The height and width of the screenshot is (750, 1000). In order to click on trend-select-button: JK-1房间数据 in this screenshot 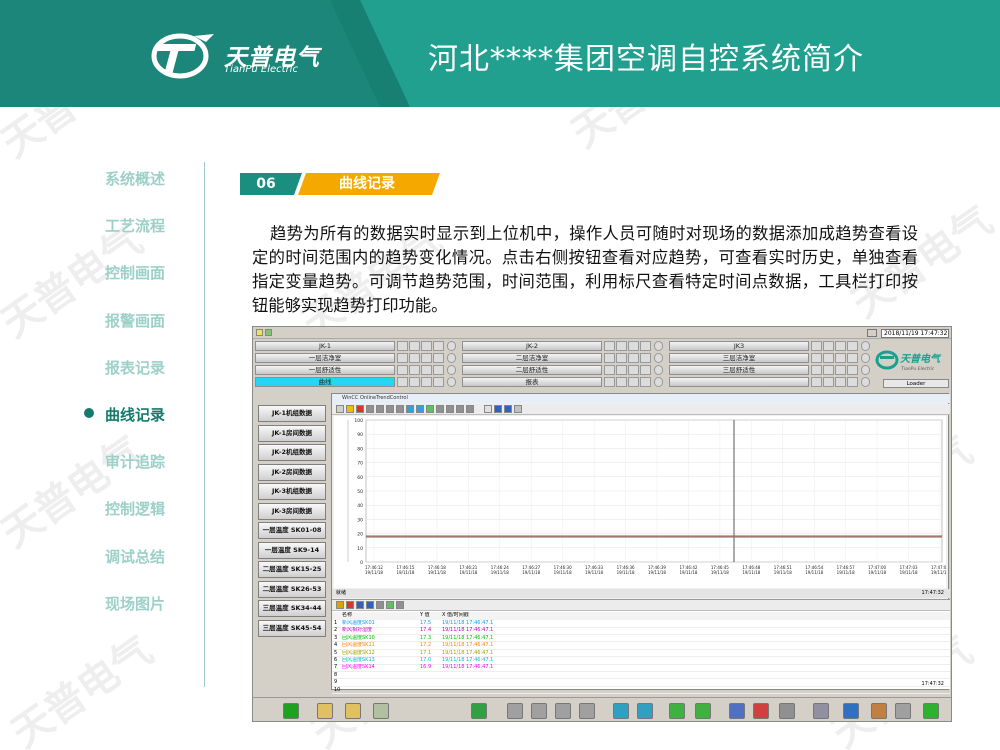, I will do `click(292, 433)`.